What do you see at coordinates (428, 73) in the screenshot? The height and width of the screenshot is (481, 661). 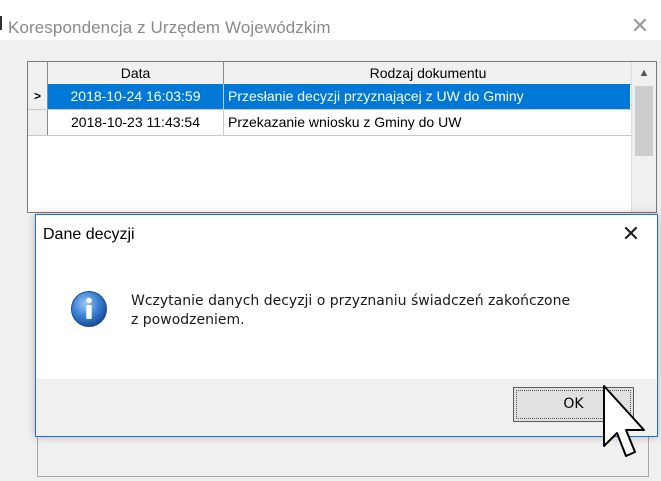 I see `column-header-document-type: Rodzaj dokumentu` at bounding box center [428, 73].